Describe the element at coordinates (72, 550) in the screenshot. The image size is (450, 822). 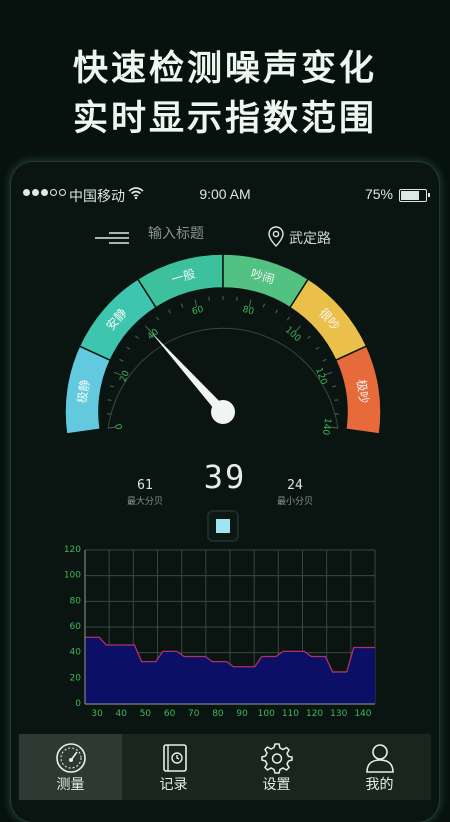
I see `chart-ytick-label-6: 120` at that location.